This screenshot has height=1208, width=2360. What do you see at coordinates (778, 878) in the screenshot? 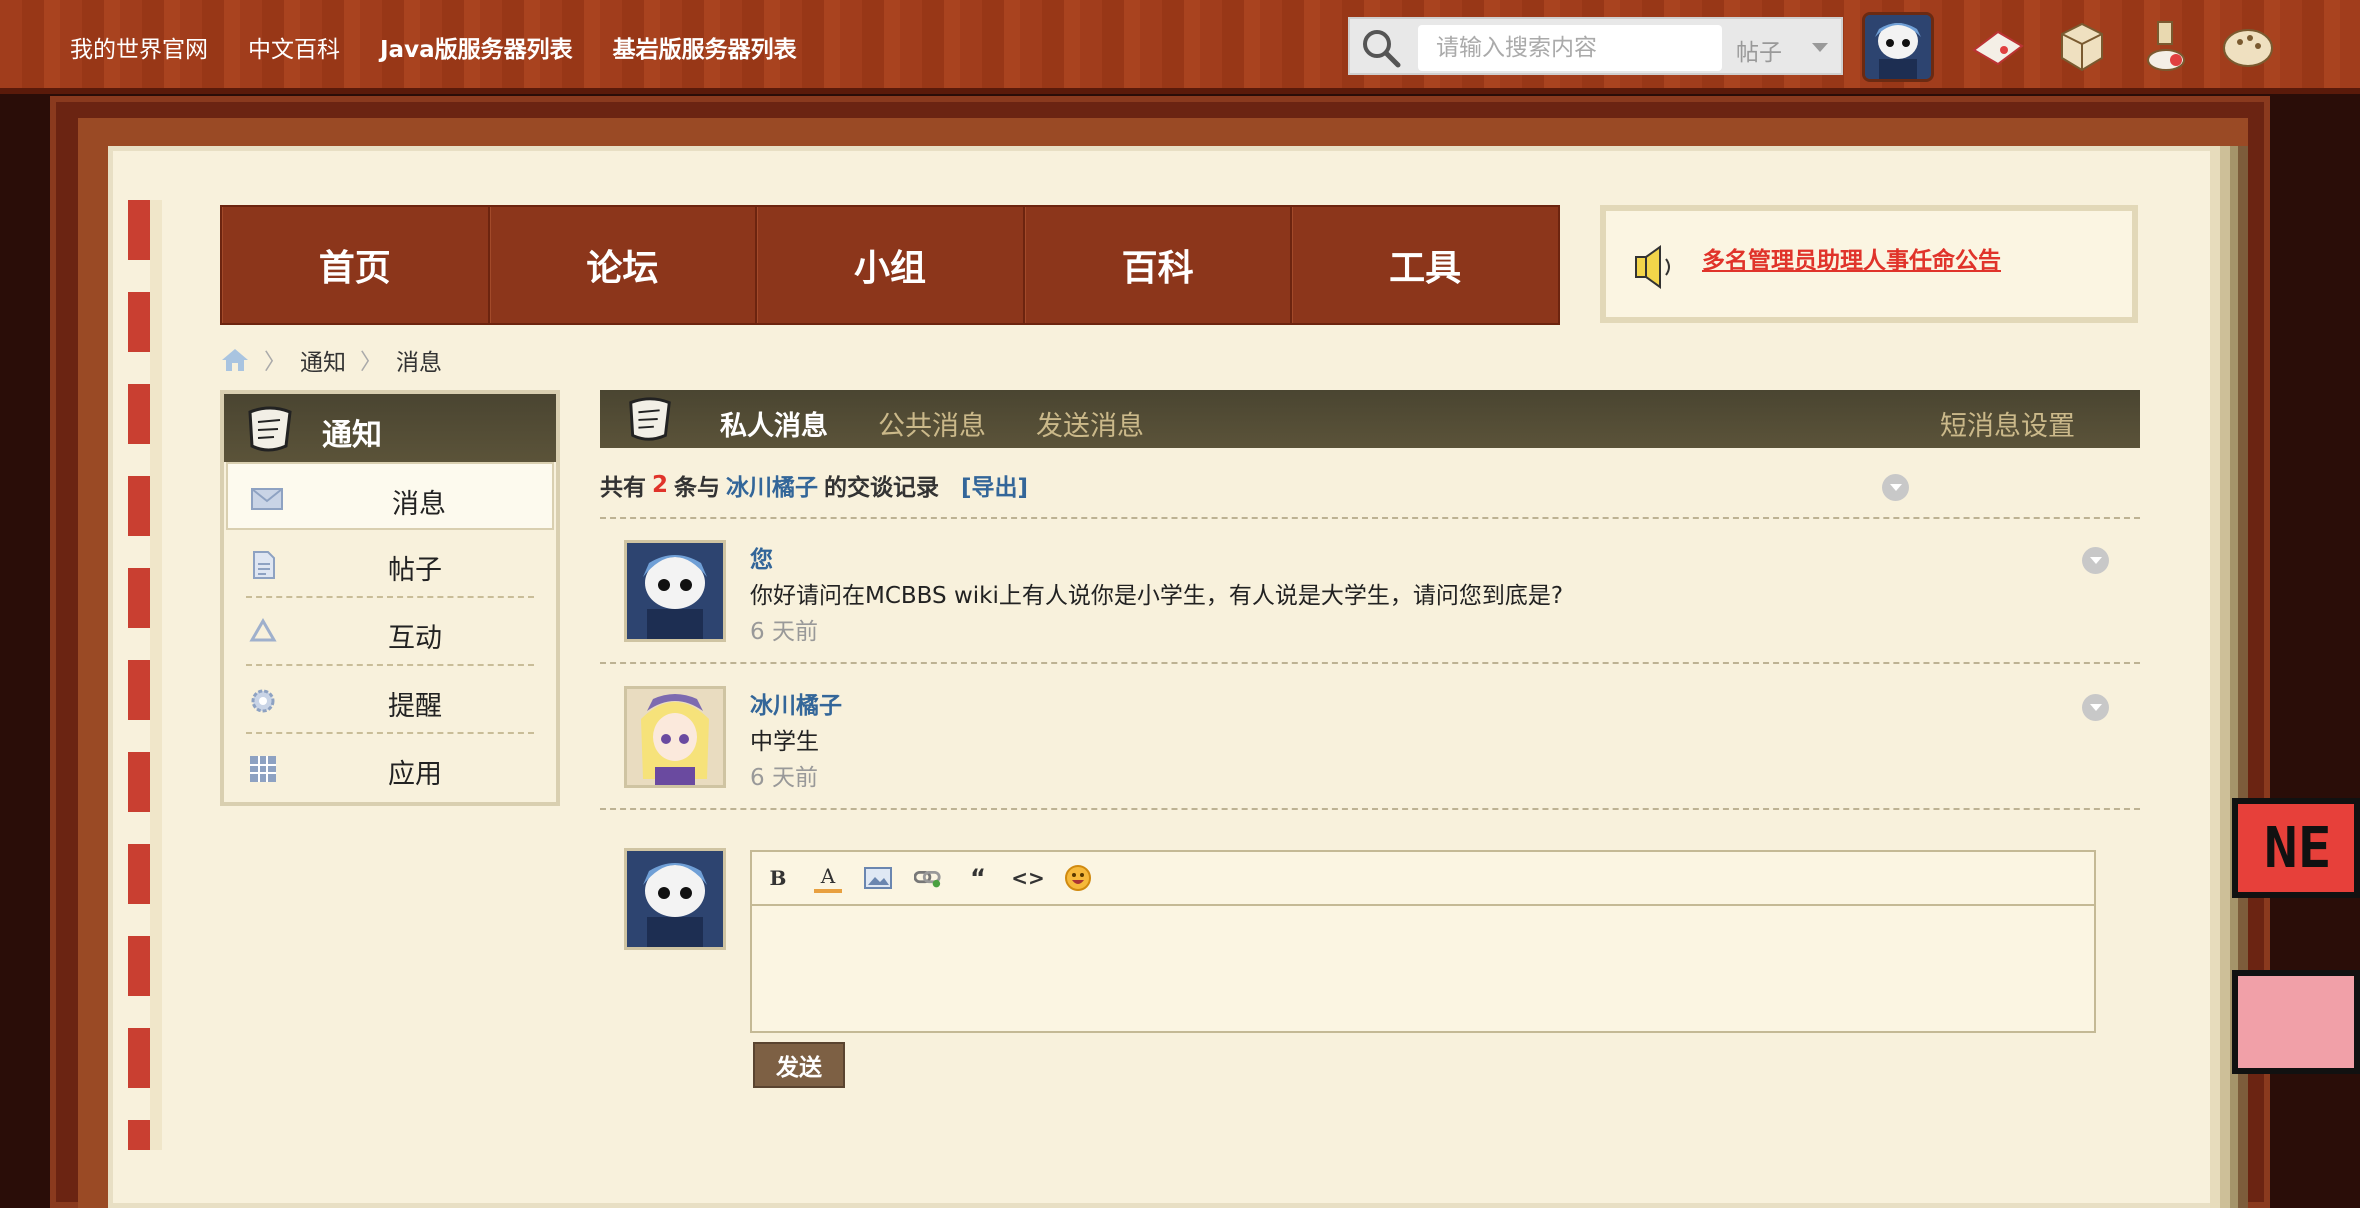
I see `bold-icon: B` at bounding box center [778, 878].